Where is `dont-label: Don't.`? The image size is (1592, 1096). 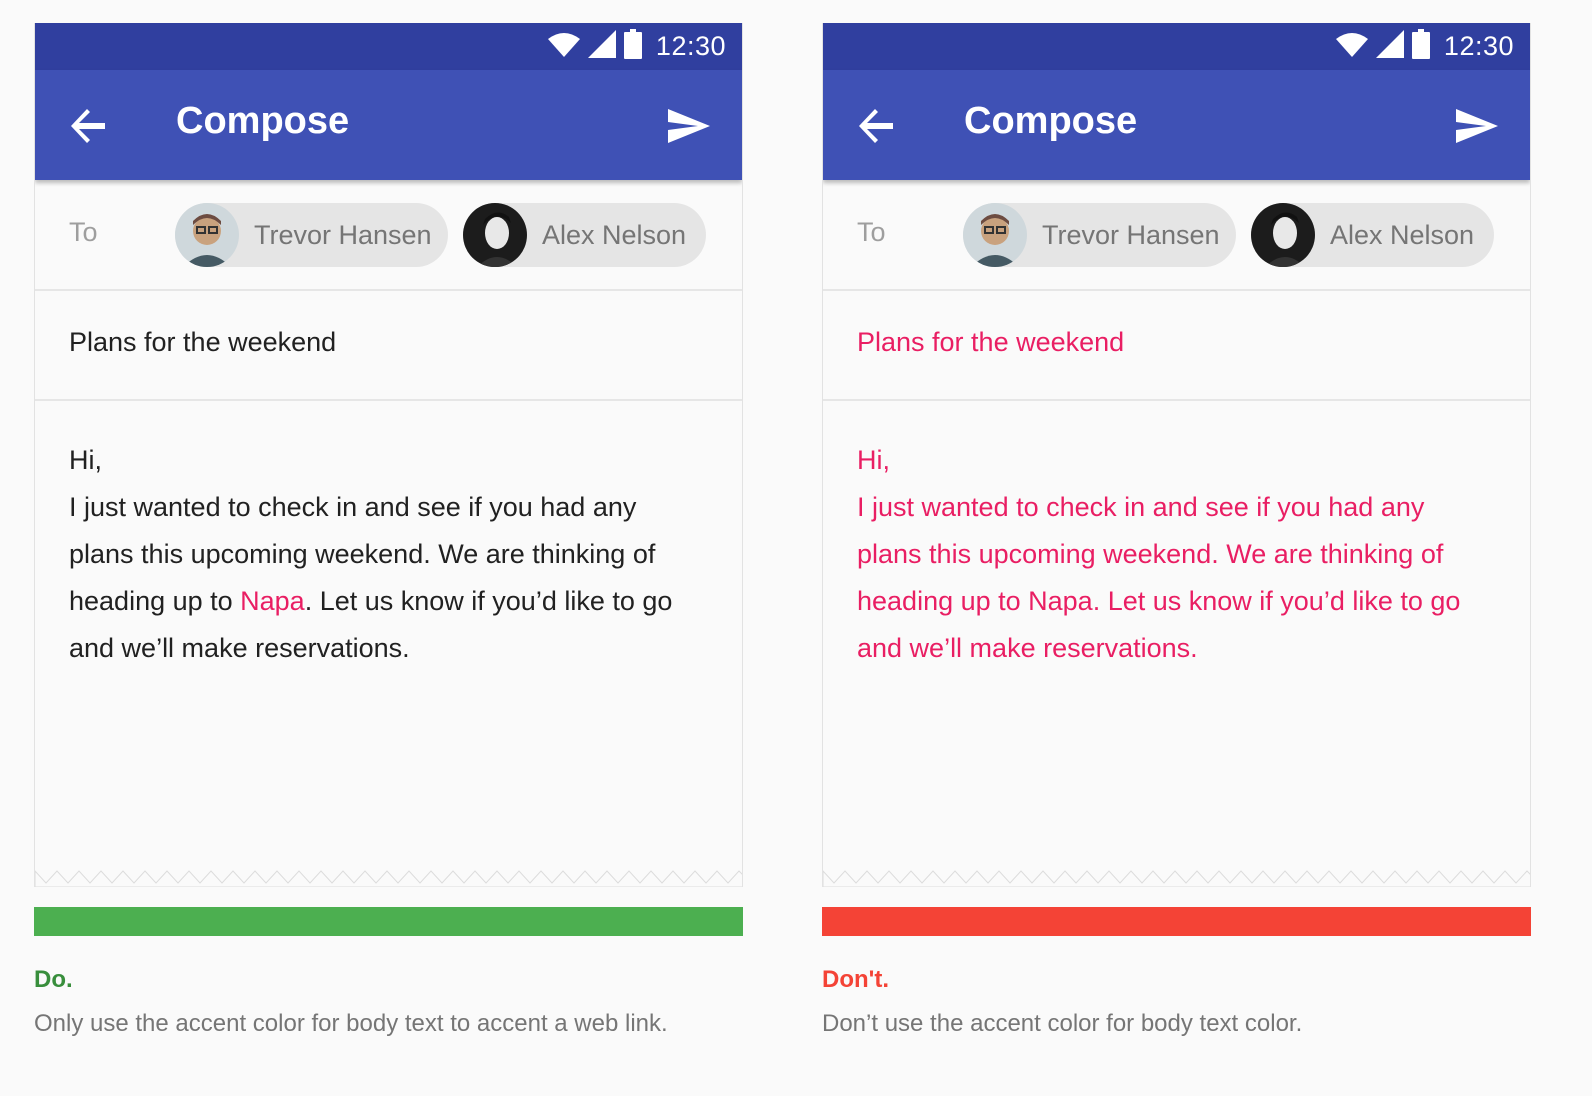
dont-label: Don't. is located at coordinates (856, 979).